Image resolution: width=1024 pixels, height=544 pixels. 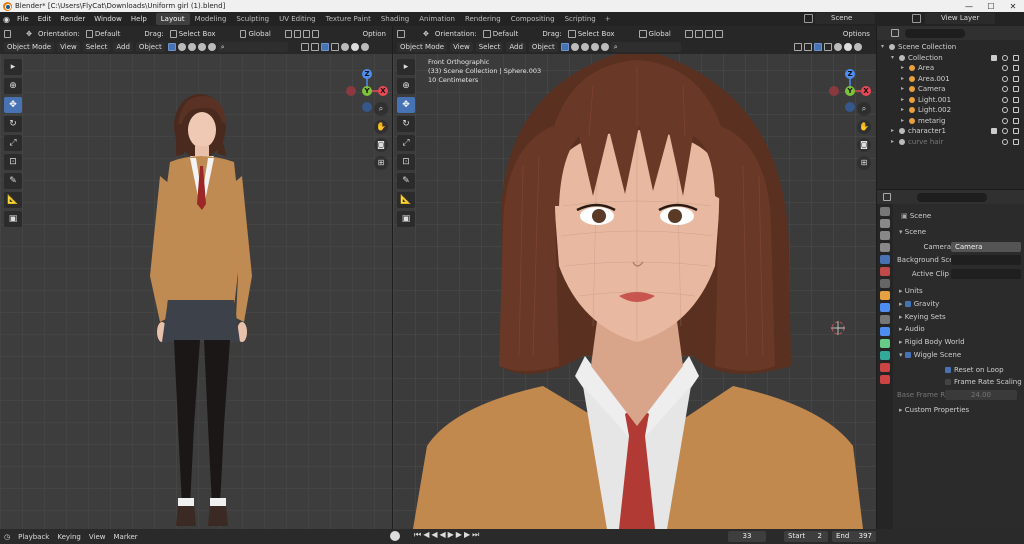 I want to click on gizmo-y-axis: Y, so click(x=367, y=91).